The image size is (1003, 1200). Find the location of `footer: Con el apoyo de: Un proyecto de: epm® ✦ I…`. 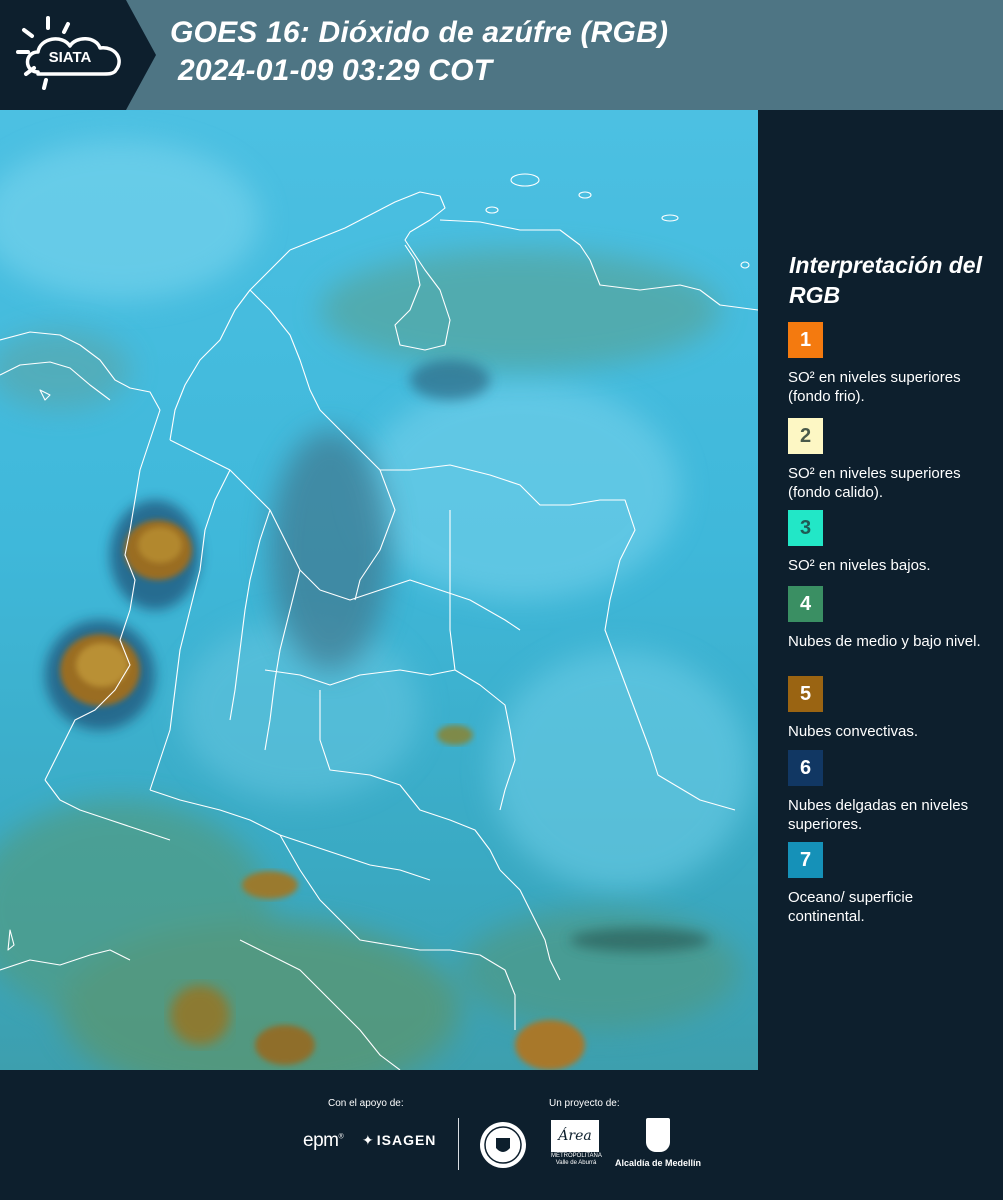

footer: Con el apoyo de: Un proyecto de: epm® ✦ I… is located at coordinates (501, 1135).